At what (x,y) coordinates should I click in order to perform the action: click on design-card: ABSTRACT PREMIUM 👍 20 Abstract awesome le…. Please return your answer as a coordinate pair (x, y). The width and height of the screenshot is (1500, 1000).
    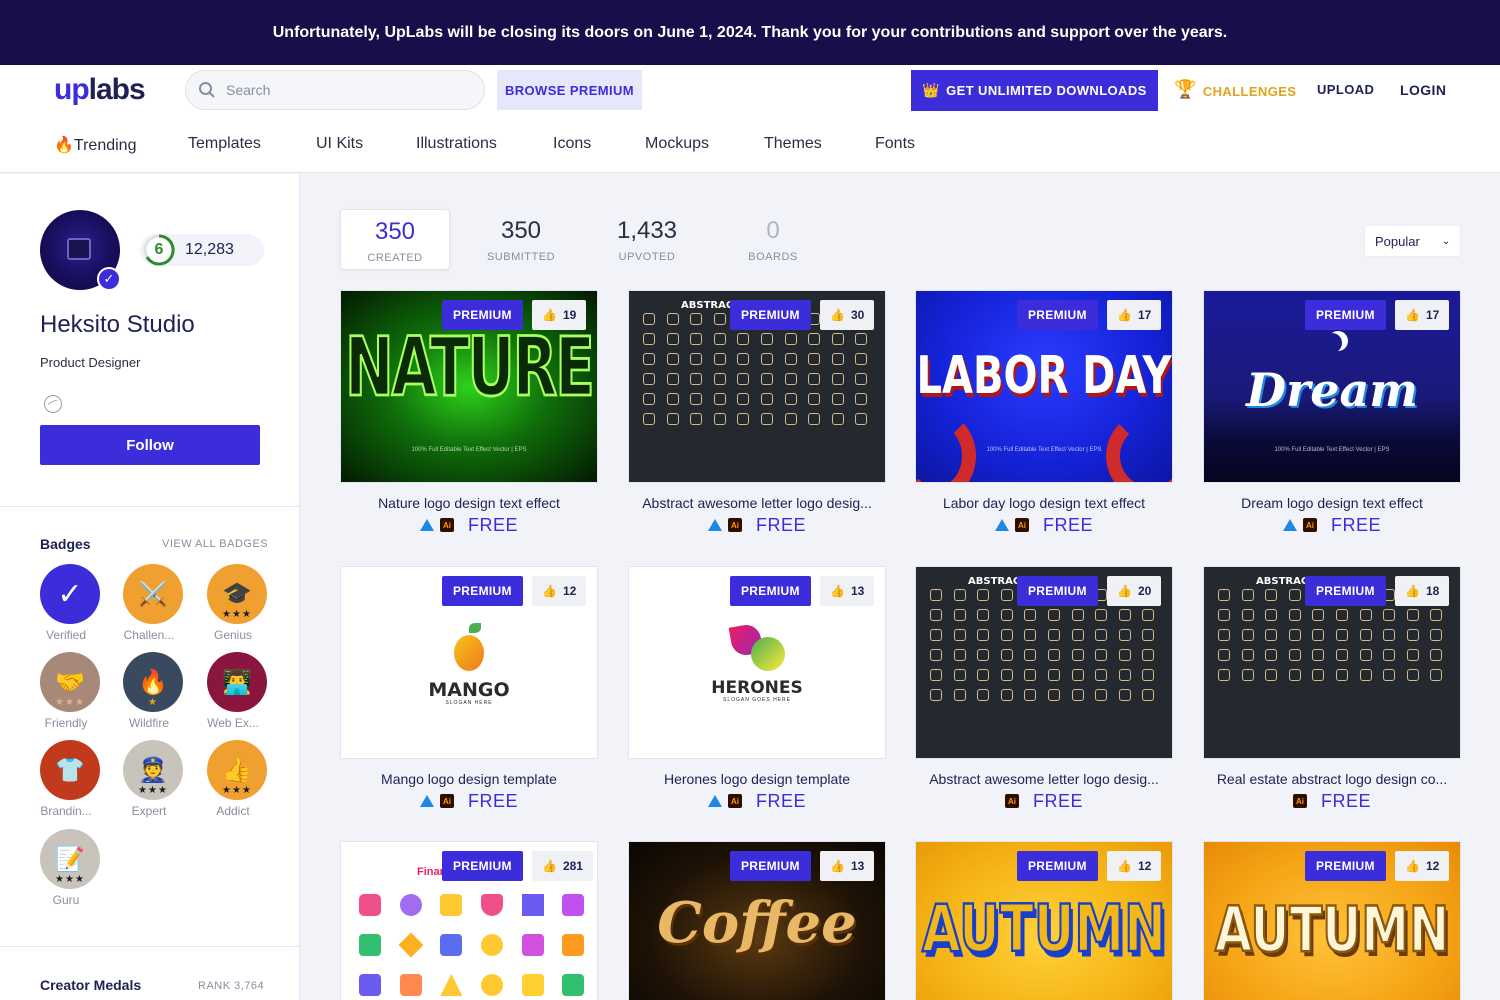
    Looking at the image, I should click on (1044, 689).